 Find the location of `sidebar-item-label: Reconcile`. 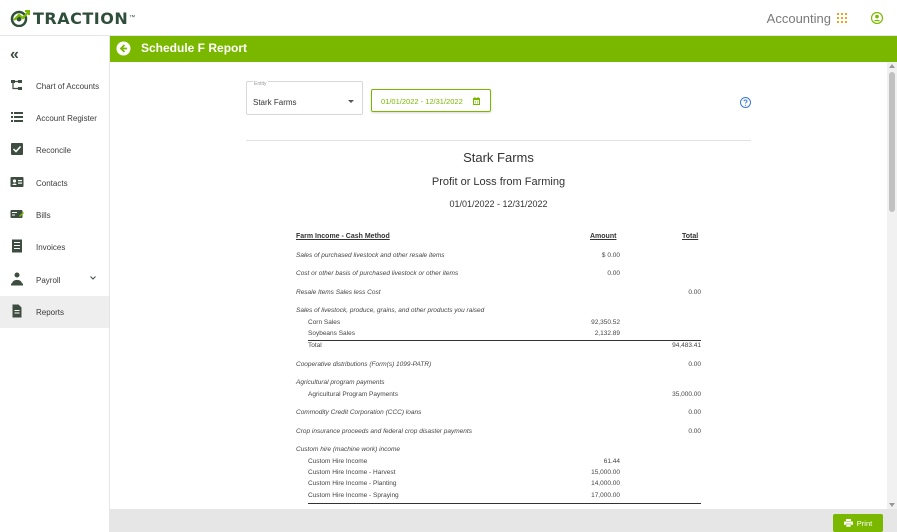

sidebar-item-label: Reconcile is located at coordinates (54, 150).